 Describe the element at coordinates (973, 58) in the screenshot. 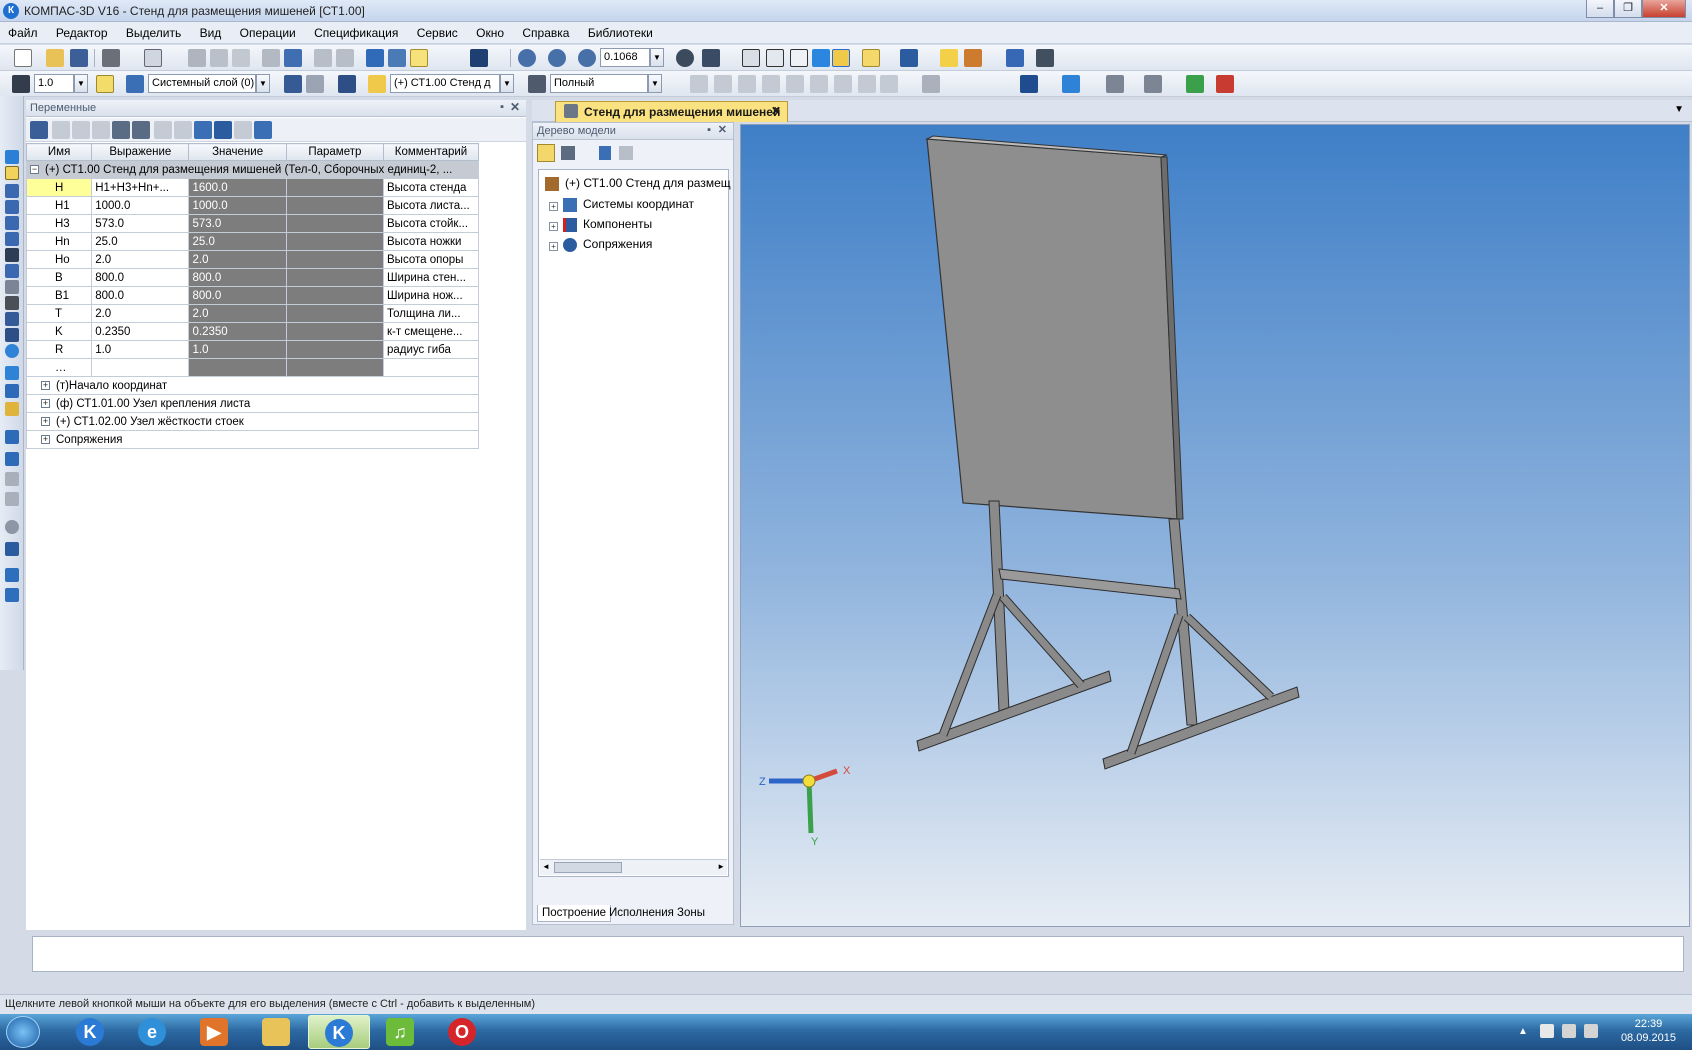

I see `build-icon` at that location.